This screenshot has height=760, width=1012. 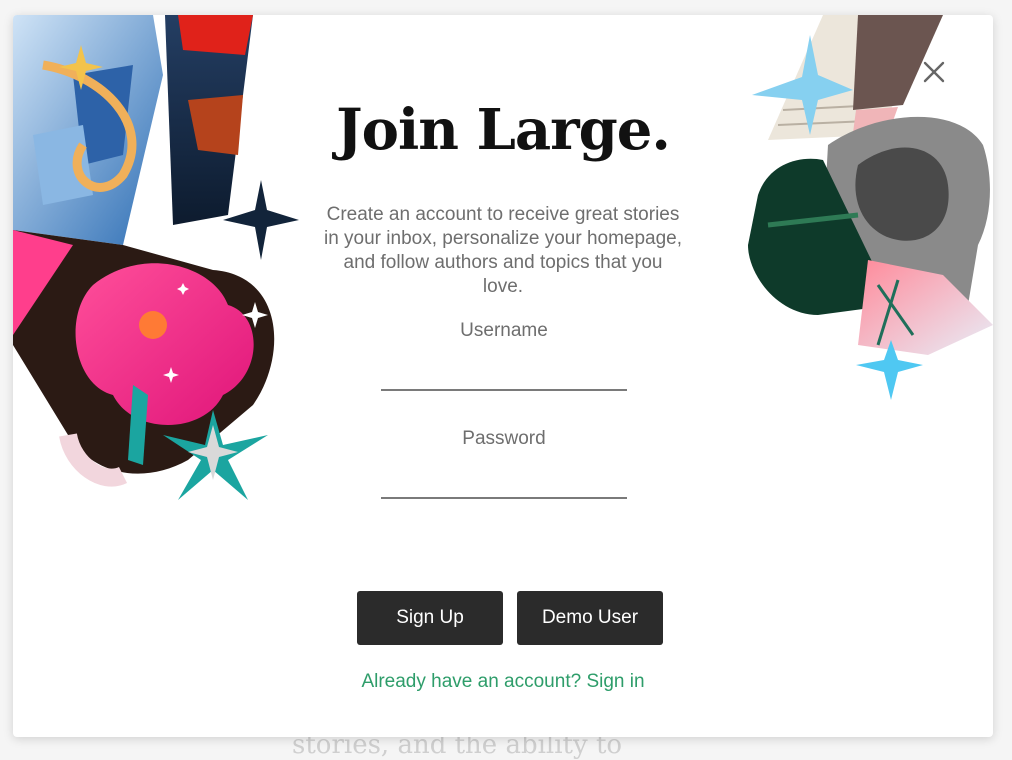 What do you see at coordinates (430, 618) in the screenshot?
I see `sign-up-button: Sign Up` at bounding box center [430, 618].